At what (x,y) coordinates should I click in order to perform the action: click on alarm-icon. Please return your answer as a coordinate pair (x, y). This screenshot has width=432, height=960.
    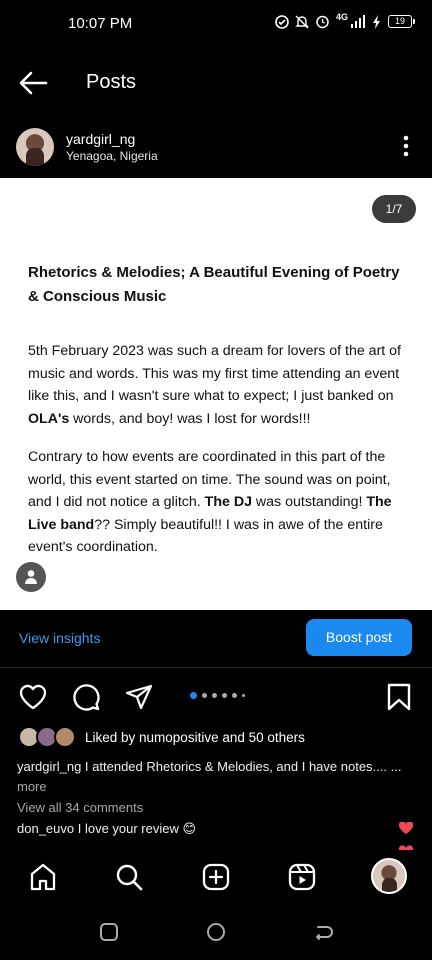
    Looking at the image, I should click on (322, 22).